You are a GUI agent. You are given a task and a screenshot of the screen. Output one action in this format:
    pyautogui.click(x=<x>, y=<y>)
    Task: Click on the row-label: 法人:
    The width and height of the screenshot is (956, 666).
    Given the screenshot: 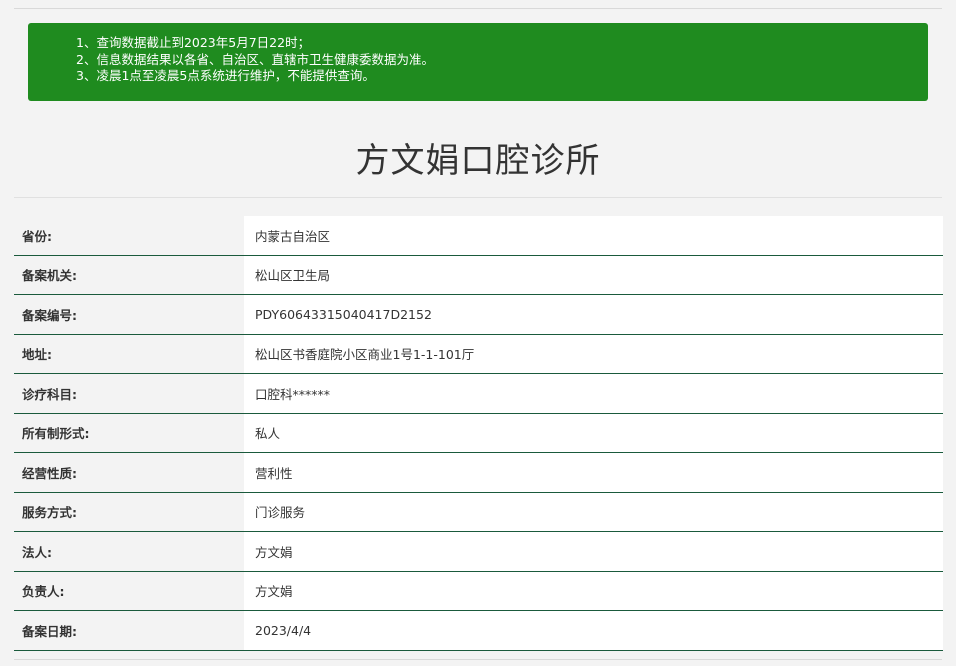 What is the action you would take?
    pyautogui.click(x=129, y=551)
    